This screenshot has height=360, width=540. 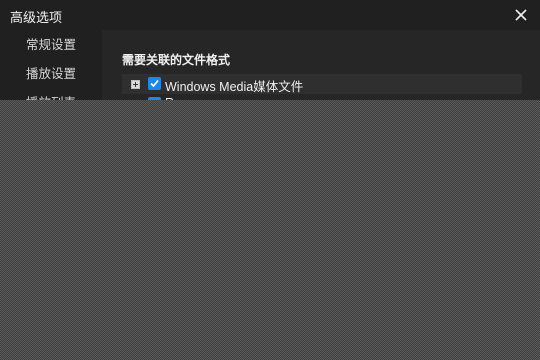 I want to click on checkmark-icon, so click(x=154, y=83).